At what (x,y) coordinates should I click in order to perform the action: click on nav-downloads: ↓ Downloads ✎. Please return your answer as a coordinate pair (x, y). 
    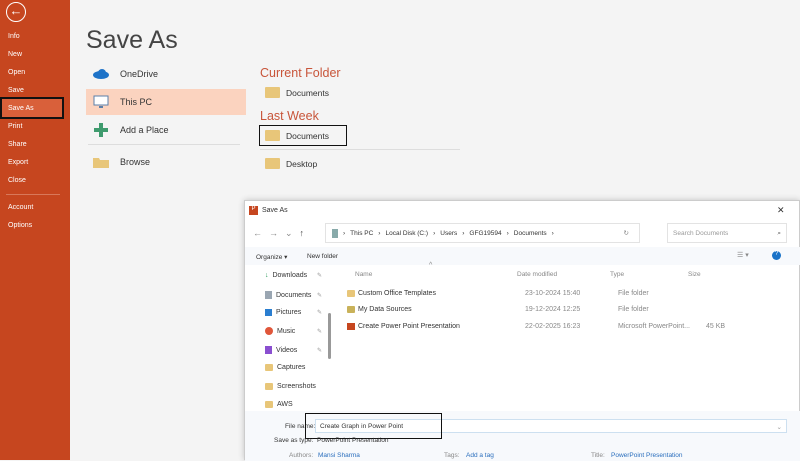
    Looking at the image, I should click on (293, 275).